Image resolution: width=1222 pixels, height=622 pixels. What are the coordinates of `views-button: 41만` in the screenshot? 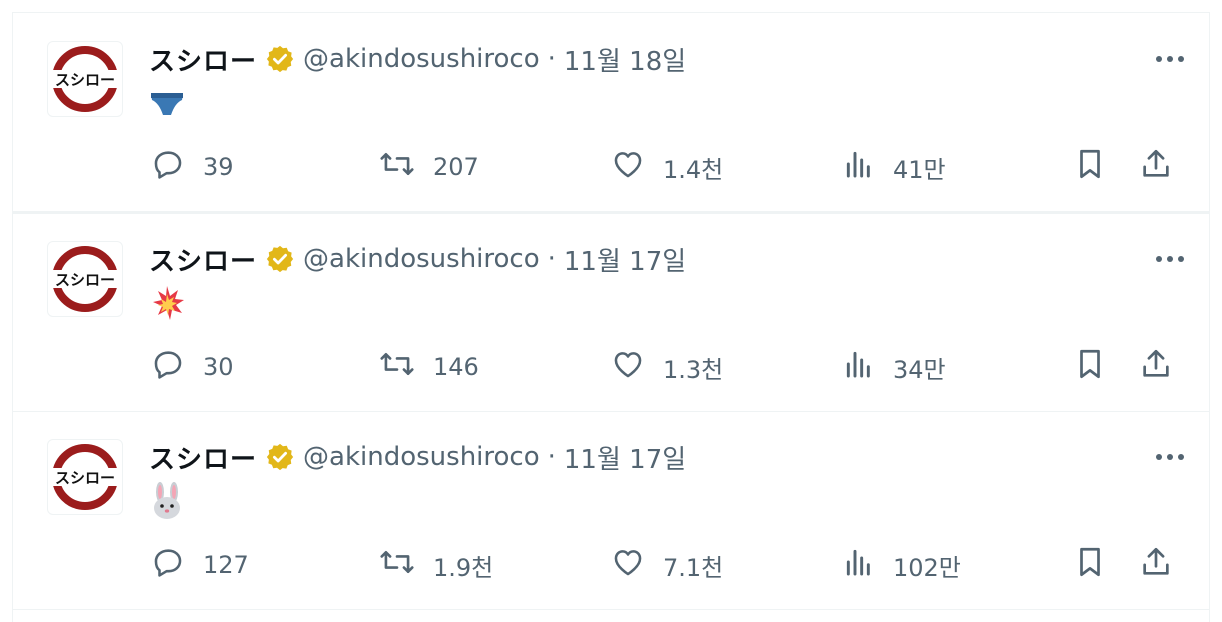 It's located at (894, 167).